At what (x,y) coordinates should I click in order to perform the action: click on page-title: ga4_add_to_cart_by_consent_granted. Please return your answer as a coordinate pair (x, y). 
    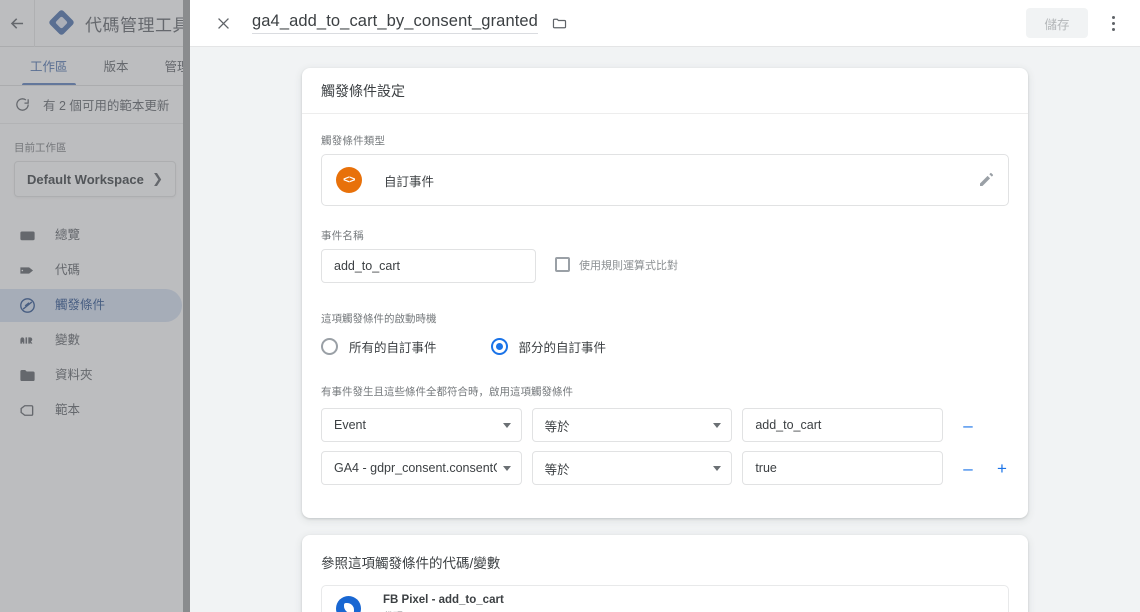
    Looking at the image, I should click on (395, 23).